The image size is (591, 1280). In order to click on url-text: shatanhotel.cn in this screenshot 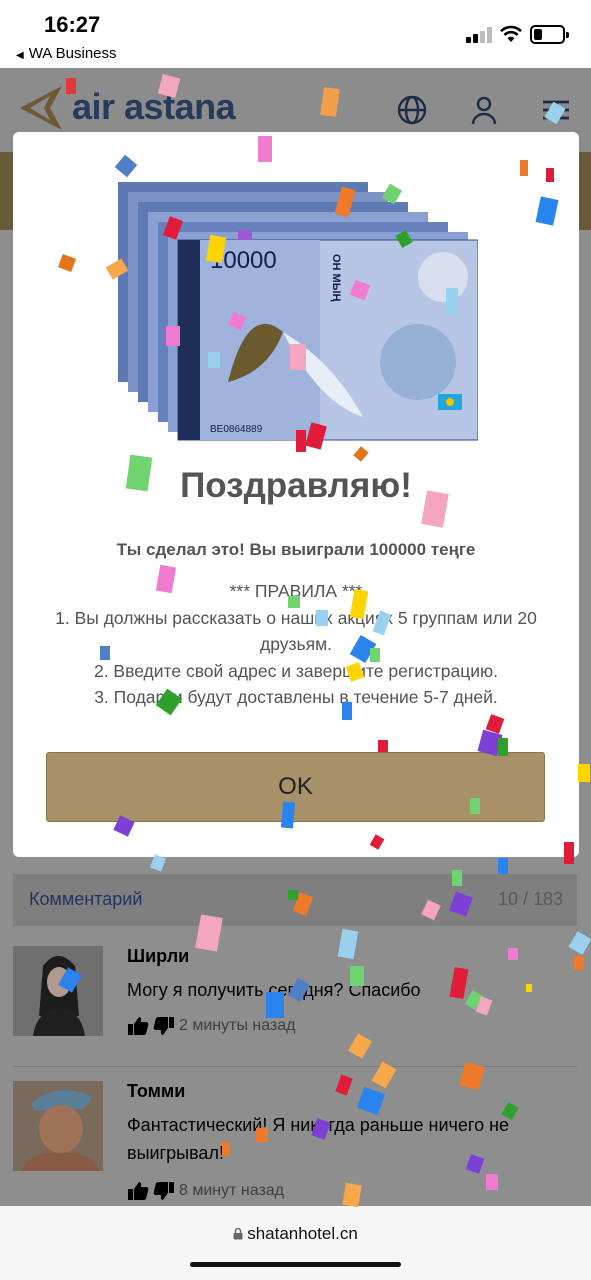, I will do `click(302, 1233)`.